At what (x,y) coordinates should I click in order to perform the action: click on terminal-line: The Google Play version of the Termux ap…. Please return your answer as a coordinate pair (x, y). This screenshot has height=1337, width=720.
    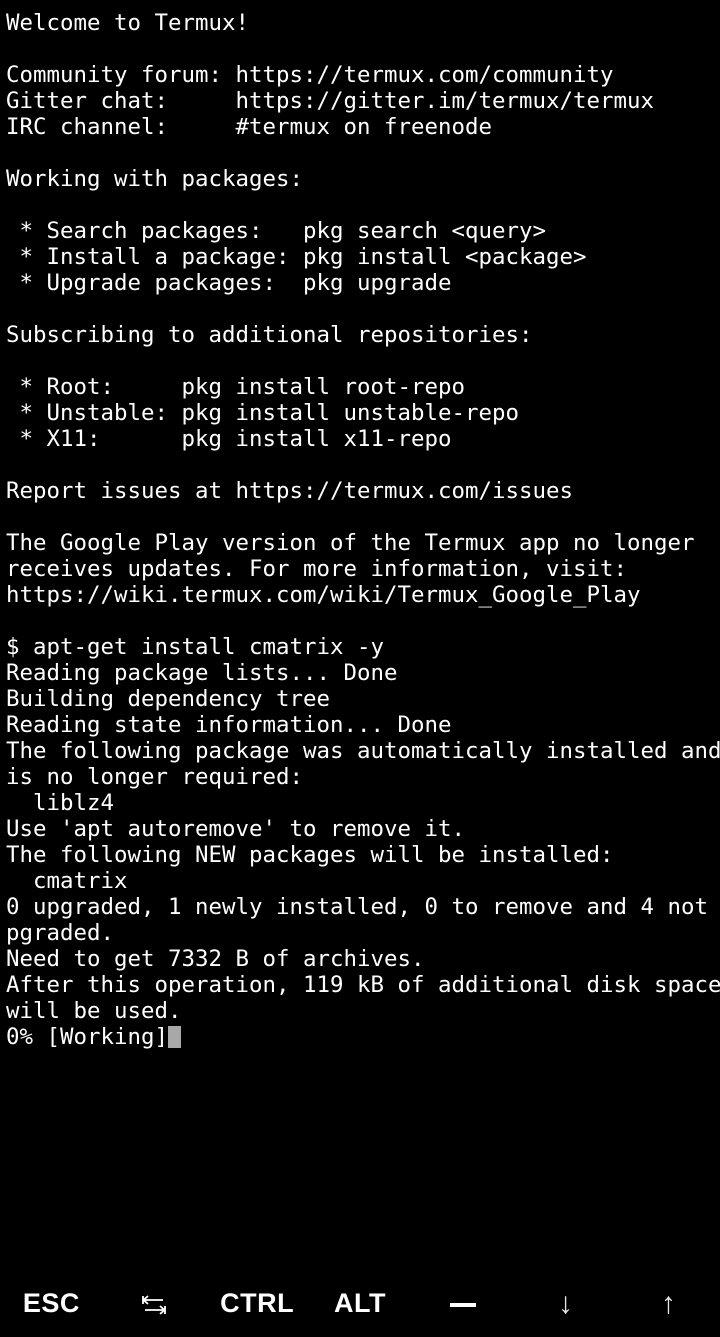
    Looking at the image, I should click on (350, 543).